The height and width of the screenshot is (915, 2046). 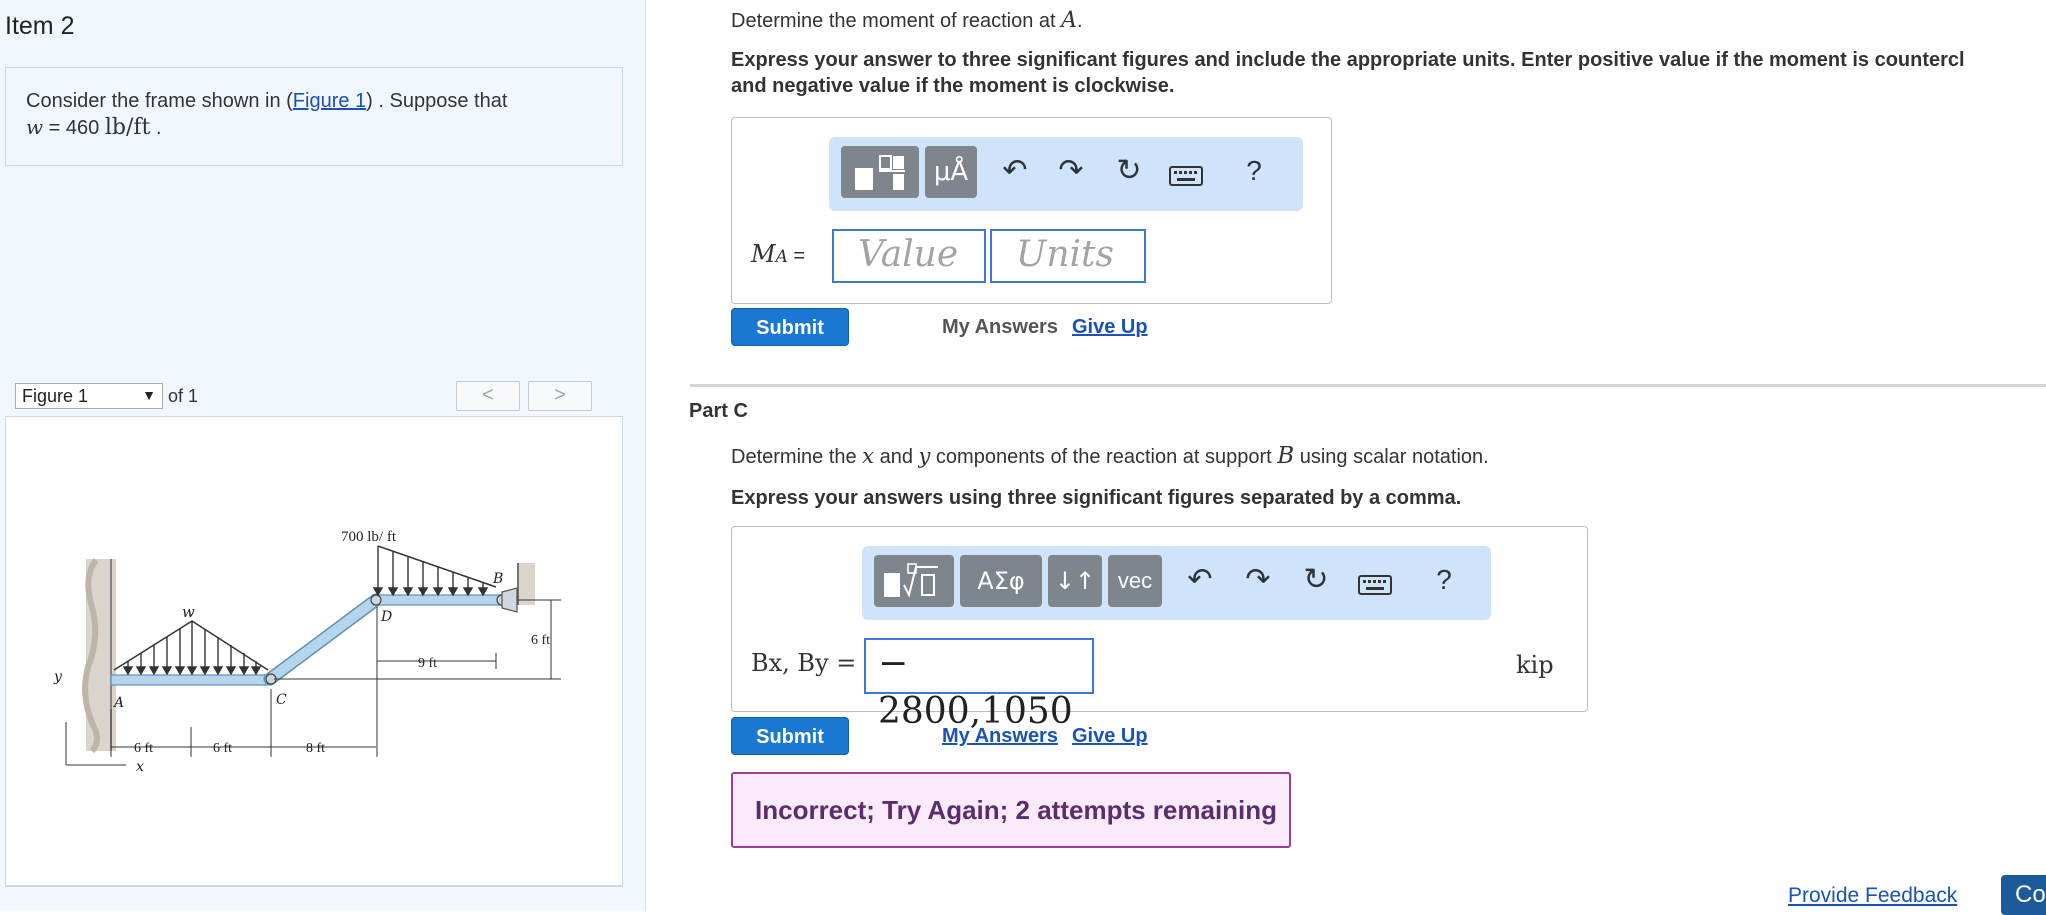 I want to click on partb-label-var: M, so click(x=763, y=254).